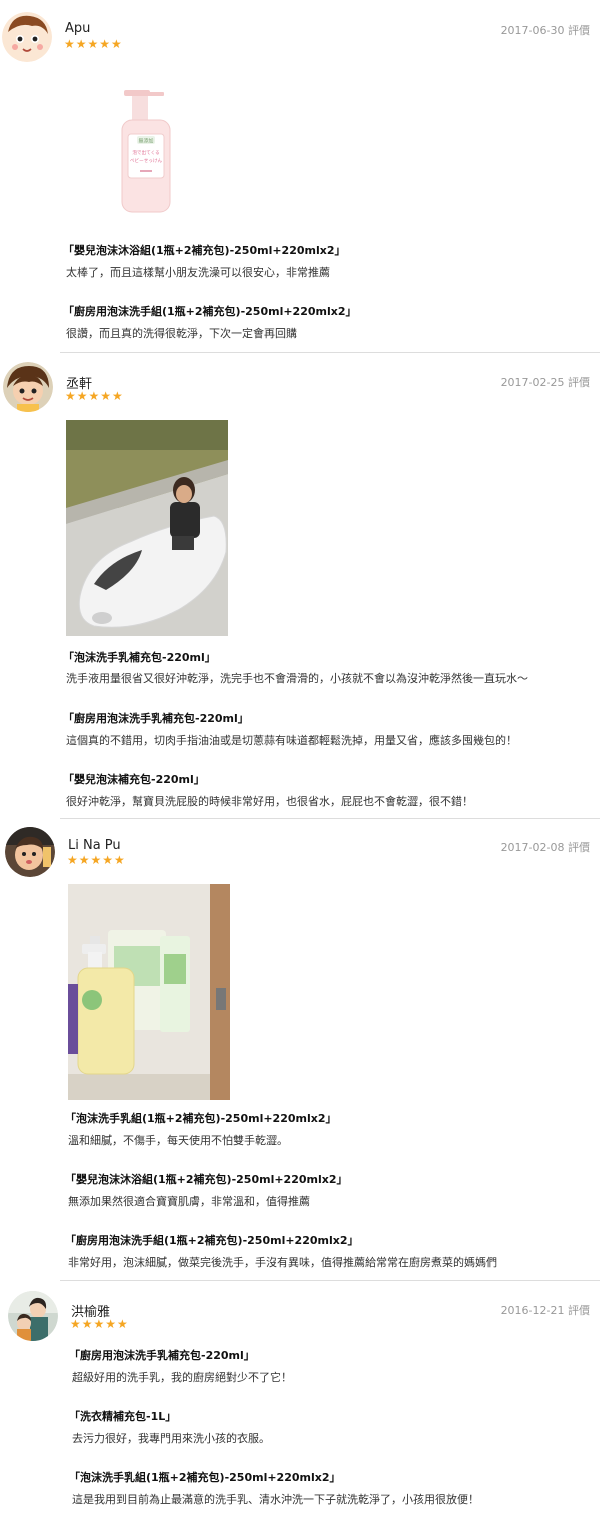 This screenshot has width=600, height=1514. Describe the element at coordinates (545, 382) in the screenshot. I see `review-date: 2017-02-25 評價` at that location.